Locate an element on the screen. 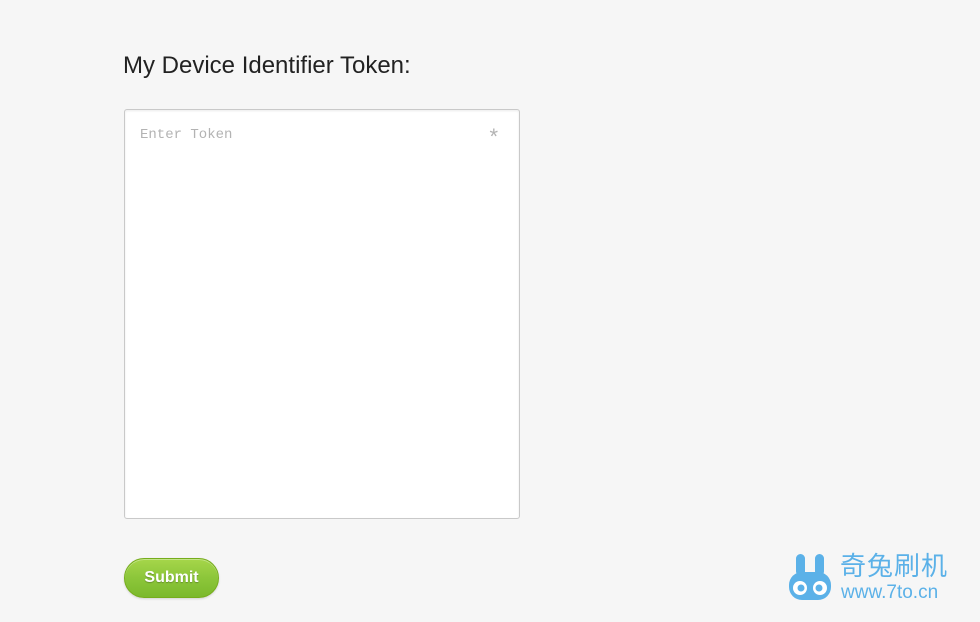  watermark-title: 奇兔刷机 is located at coordinates (894, 567).